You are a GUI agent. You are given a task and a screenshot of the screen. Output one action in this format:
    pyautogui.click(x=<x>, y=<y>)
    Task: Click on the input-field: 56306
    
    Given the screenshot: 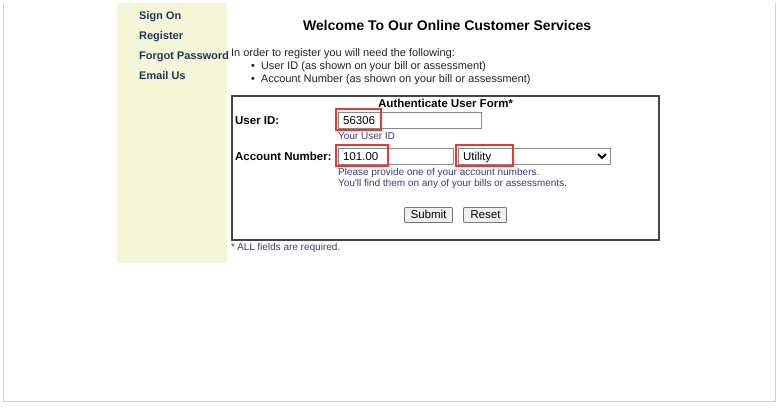 What is the action you would take?
    pyautogui.click(x=410, y=120)
    